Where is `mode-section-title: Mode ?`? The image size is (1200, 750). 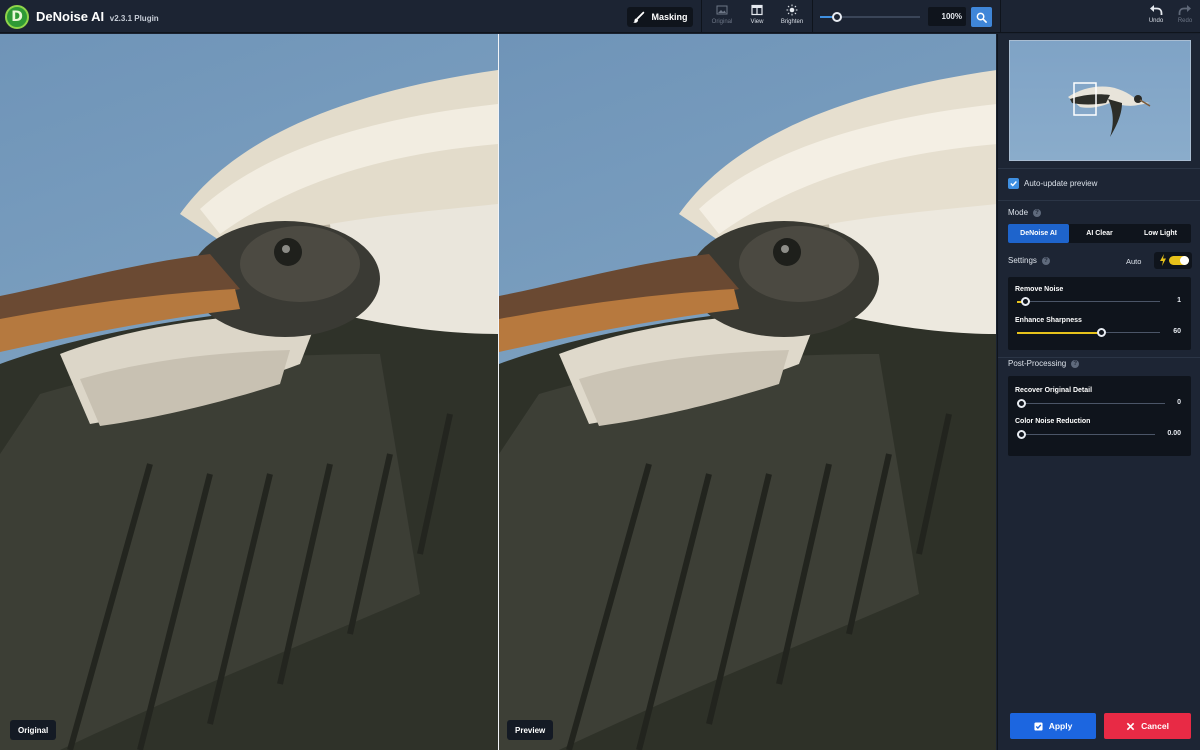 mode-section-title: Mode ? is located at coordinates (1025, 212).